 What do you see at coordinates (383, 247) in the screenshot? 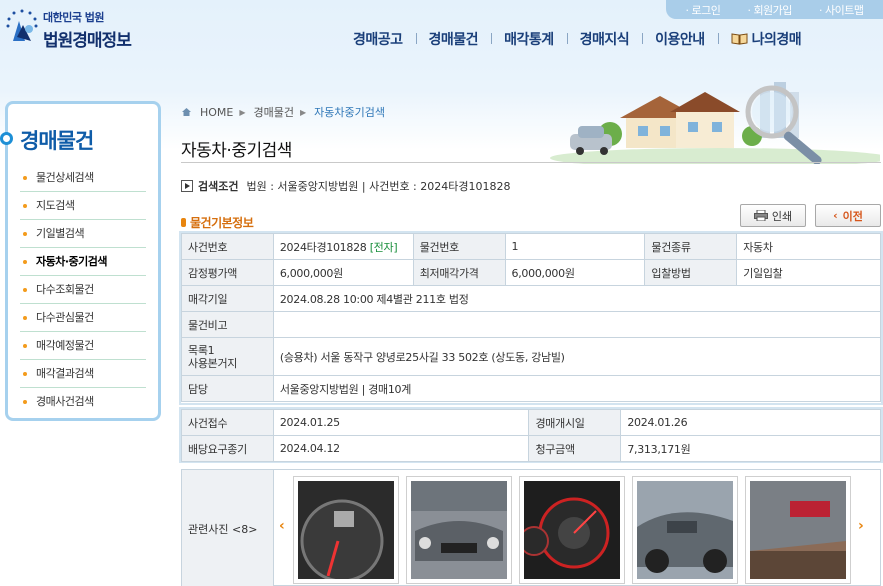
I see `e-case-badge: [전자]` at bounding box center [383, 247].